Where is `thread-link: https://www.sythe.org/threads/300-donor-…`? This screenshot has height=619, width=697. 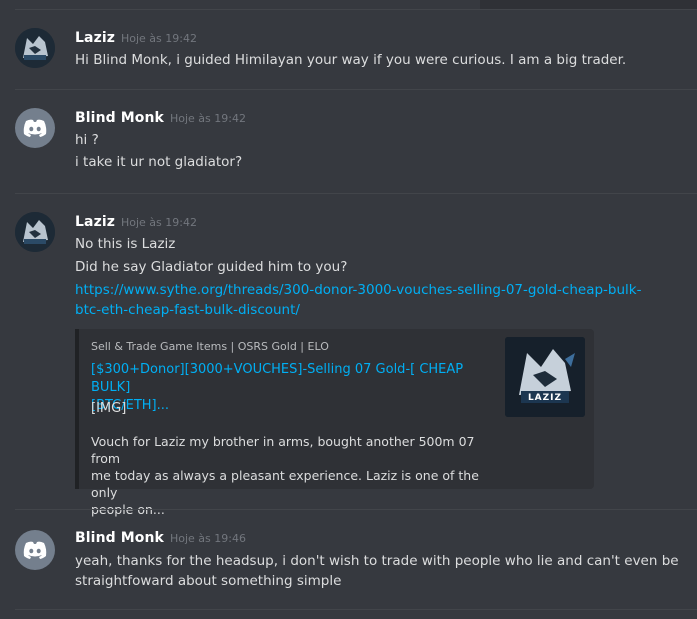 thread-link: https://www.sythe.org/threads/300-donor-… is located at coordinates (358, 290).